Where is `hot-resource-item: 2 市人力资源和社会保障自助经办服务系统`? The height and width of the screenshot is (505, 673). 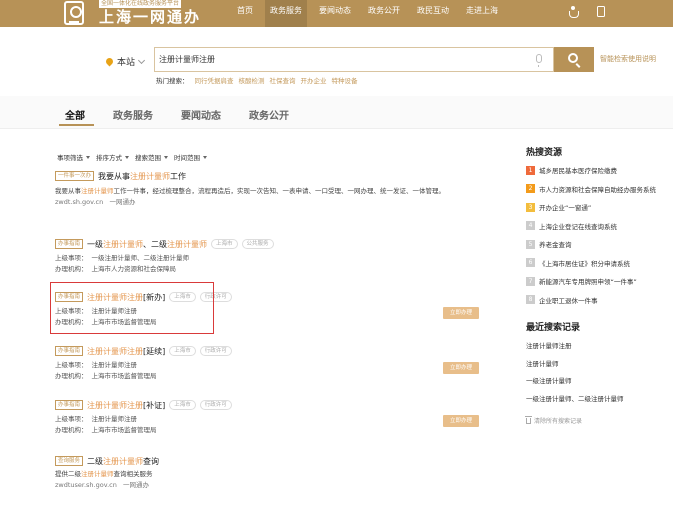
hot-resource-item: 2 市人力资源和社会保障自助经办服务系统 is located at coordinates (599, 189).